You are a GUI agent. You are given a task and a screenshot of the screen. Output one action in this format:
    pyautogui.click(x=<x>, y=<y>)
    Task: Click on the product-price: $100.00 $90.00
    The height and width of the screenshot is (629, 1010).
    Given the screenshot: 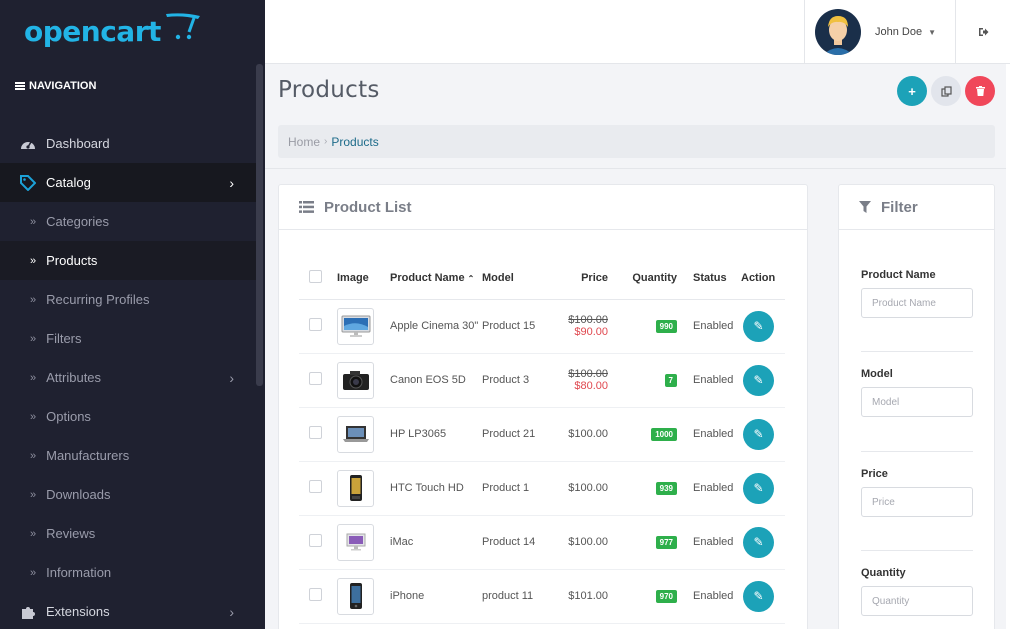 What is the action you would take?
    pyautogui.click(x=578, y=326)
    